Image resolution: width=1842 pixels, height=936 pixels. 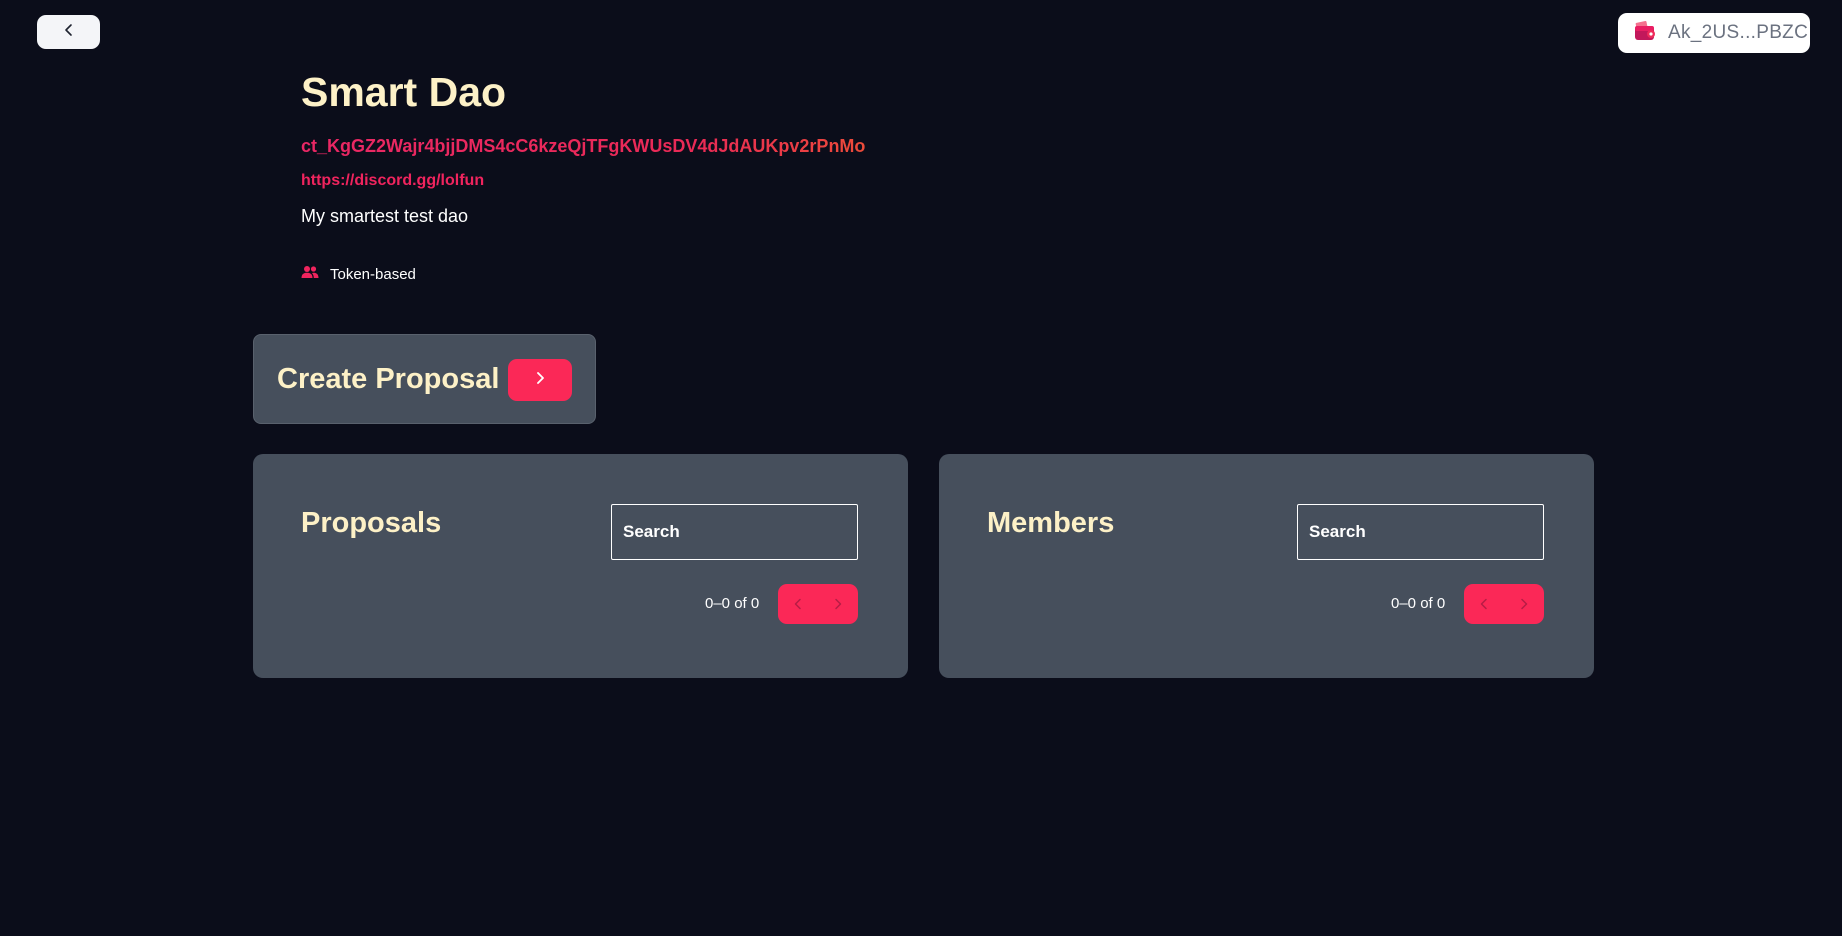 I want to click on members-search-input, so click(x=1420, y=532).